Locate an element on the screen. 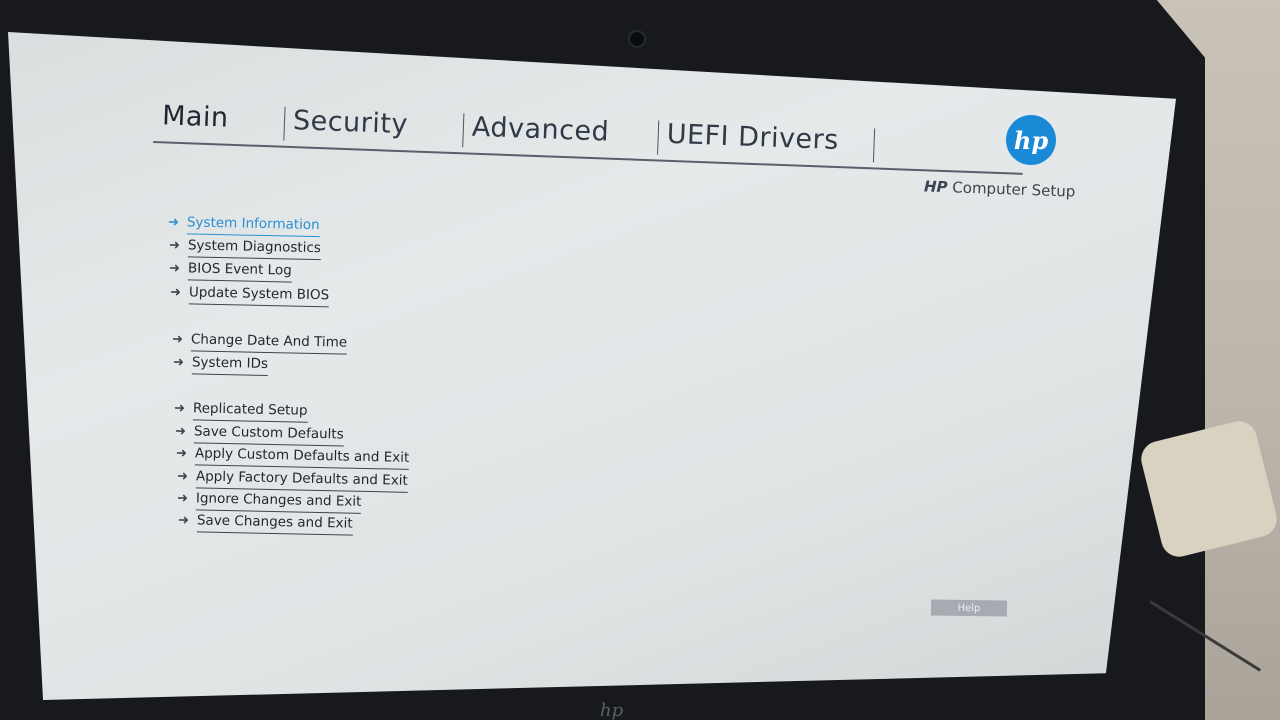 The height and width of the screenshot is (720, 1280). menu-item-replicated-setup: ➜ Replicated Setup is located at coordinates (241, 411).